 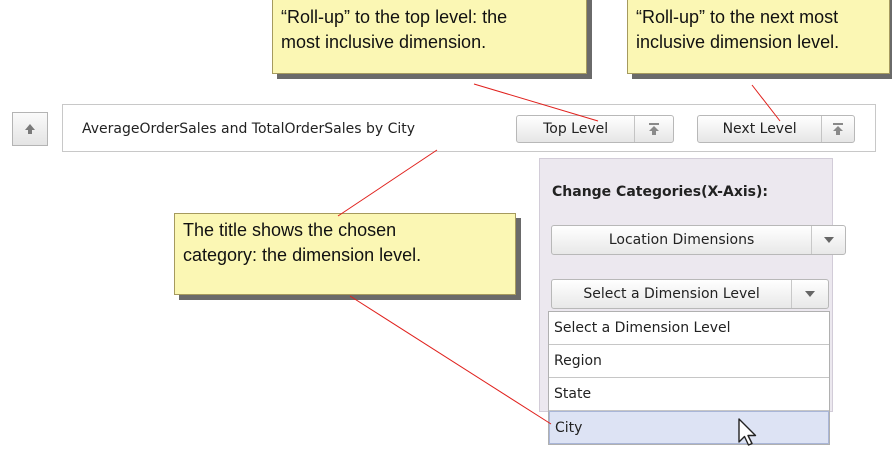 I want to click on rollup-top-icon, so click(x=654, y=129).